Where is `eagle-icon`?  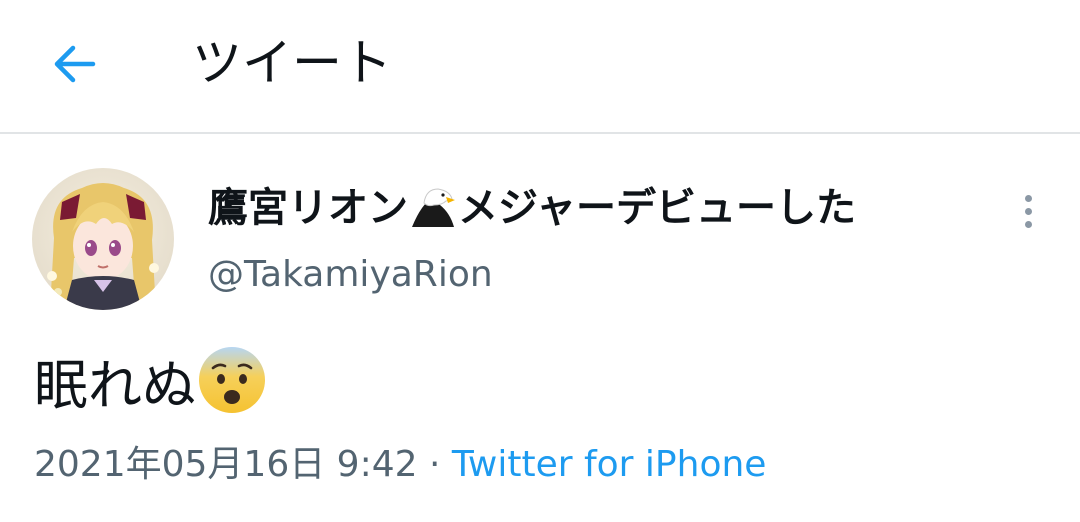
eagle-icon is located at coordinates (433, 207).